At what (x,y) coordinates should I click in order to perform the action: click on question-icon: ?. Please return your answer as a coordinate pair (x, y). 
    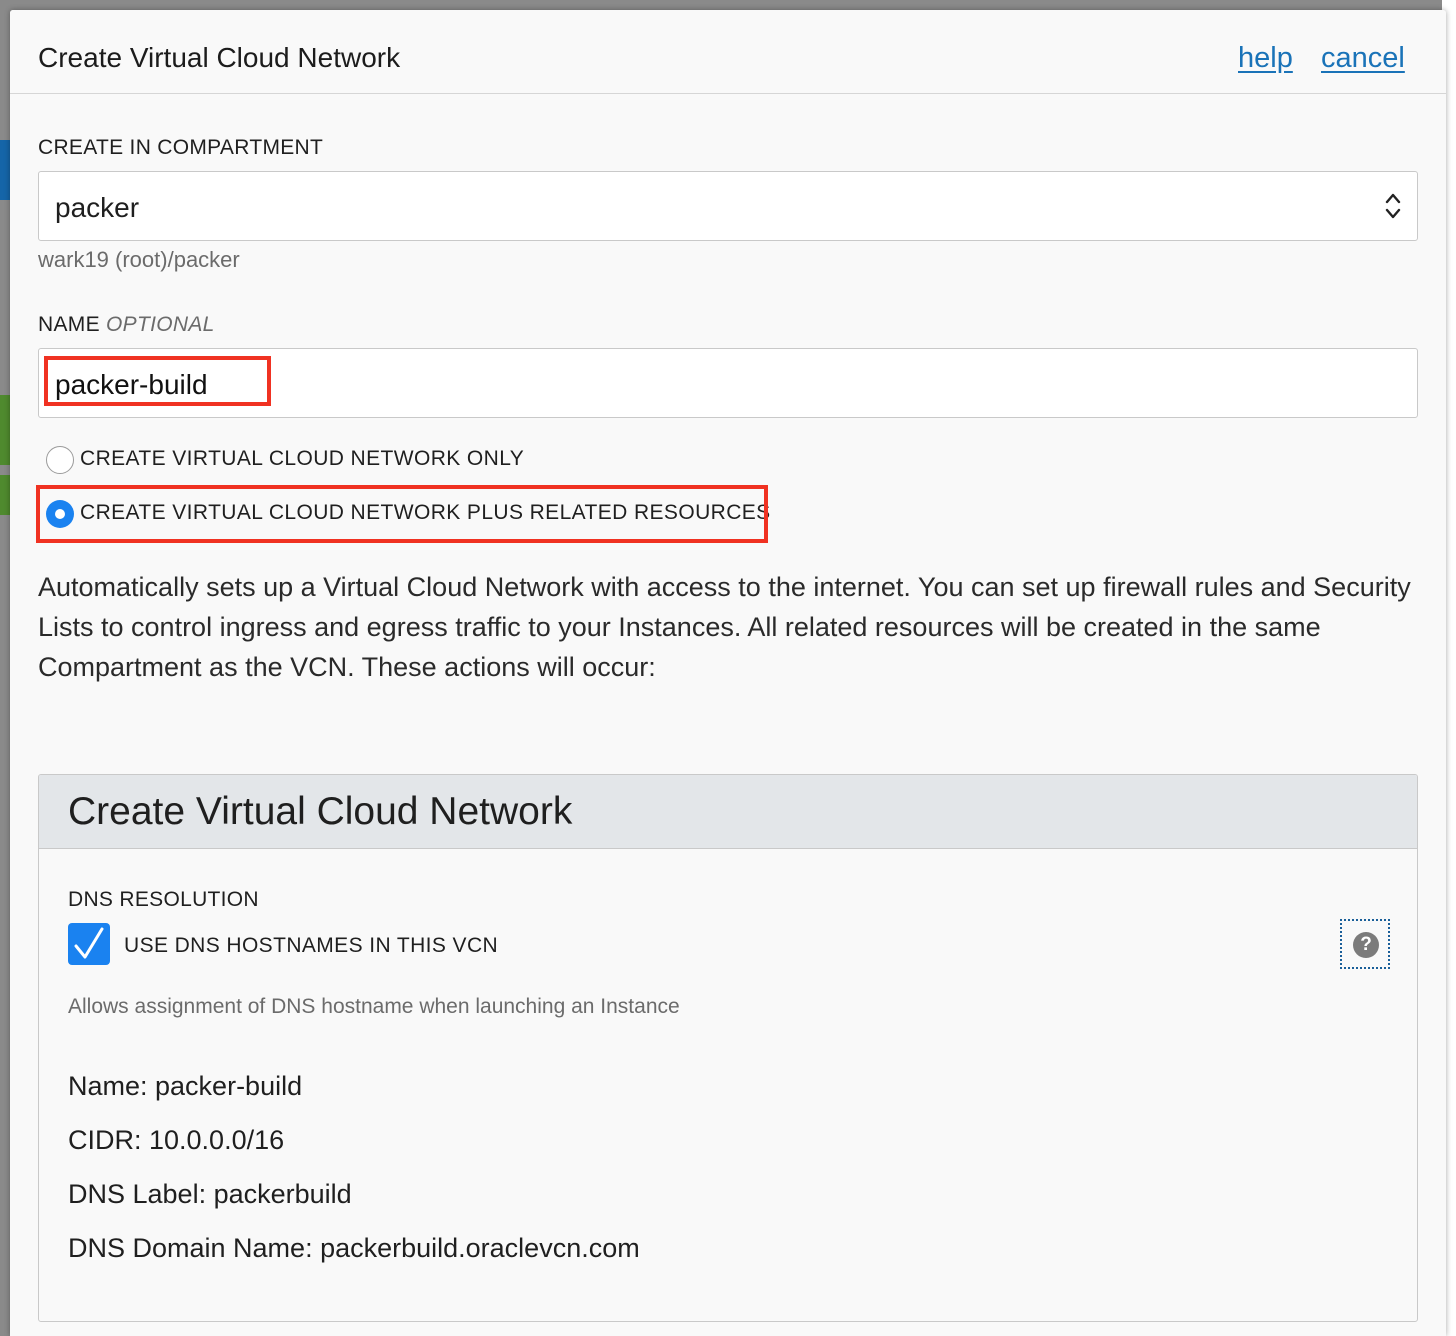
    Looking at the image, I should click on (1366, 945).